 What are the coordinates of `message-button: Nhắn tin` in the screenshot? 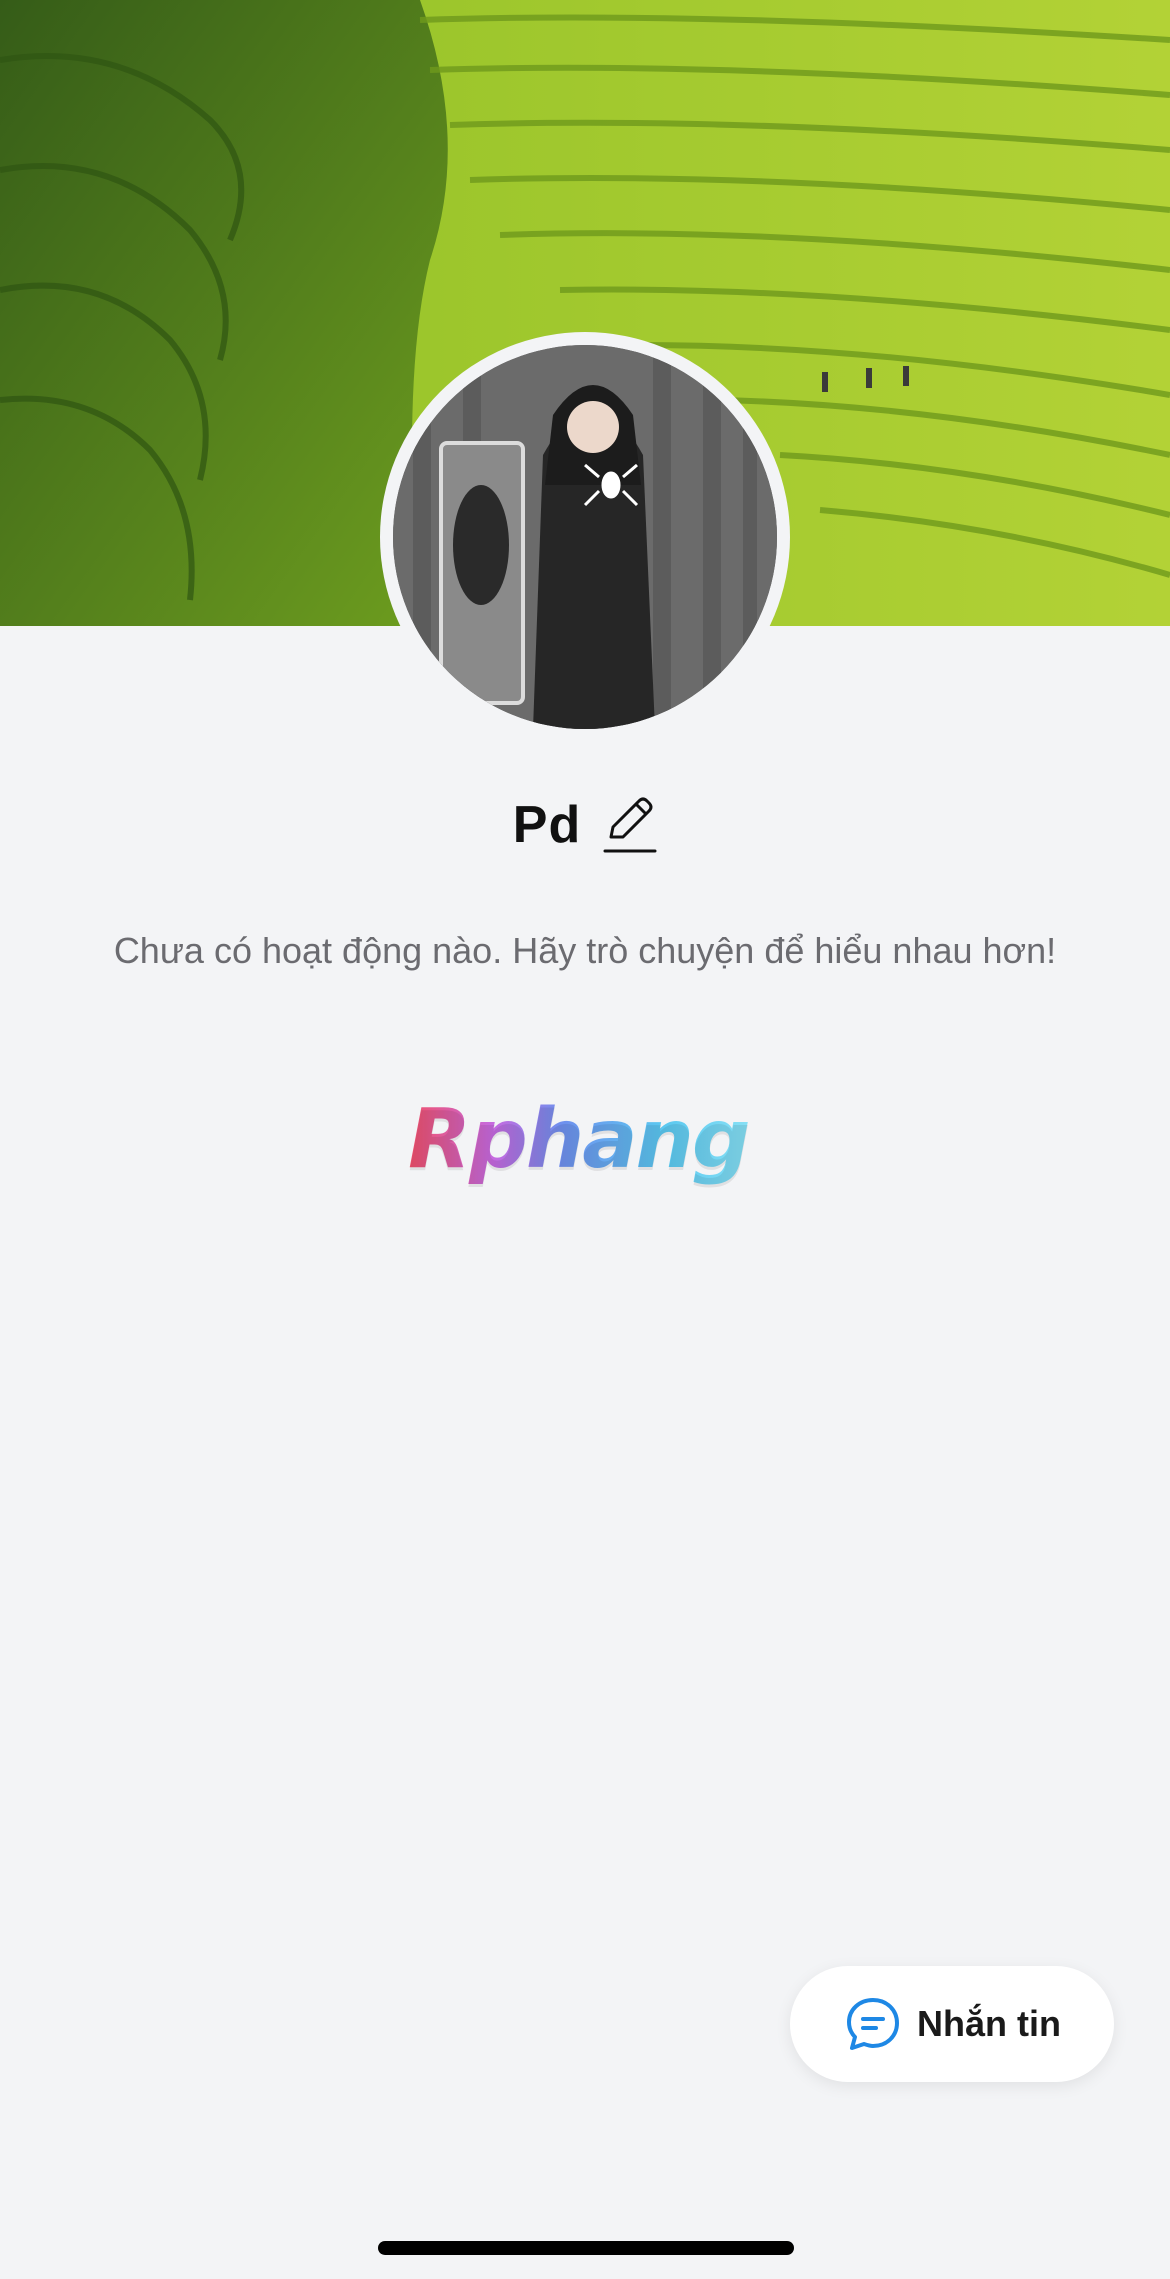 It's located at (952, 2024).